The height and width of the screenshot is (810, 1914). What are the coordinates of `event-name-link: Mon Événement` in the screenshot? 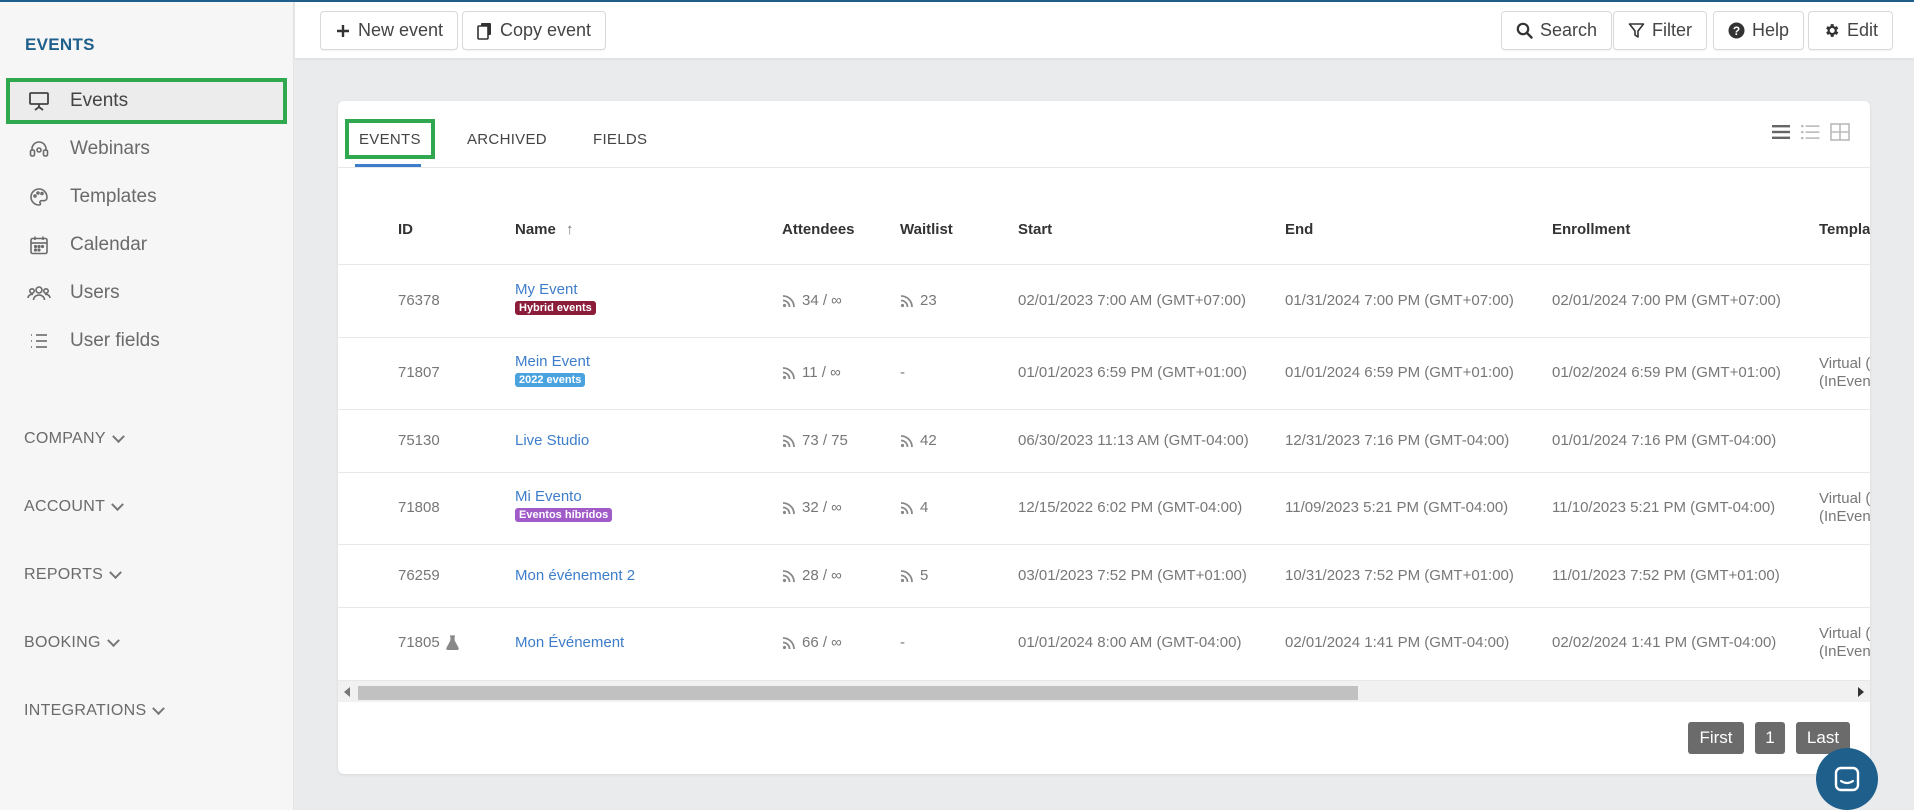 It's located at (569, 642).